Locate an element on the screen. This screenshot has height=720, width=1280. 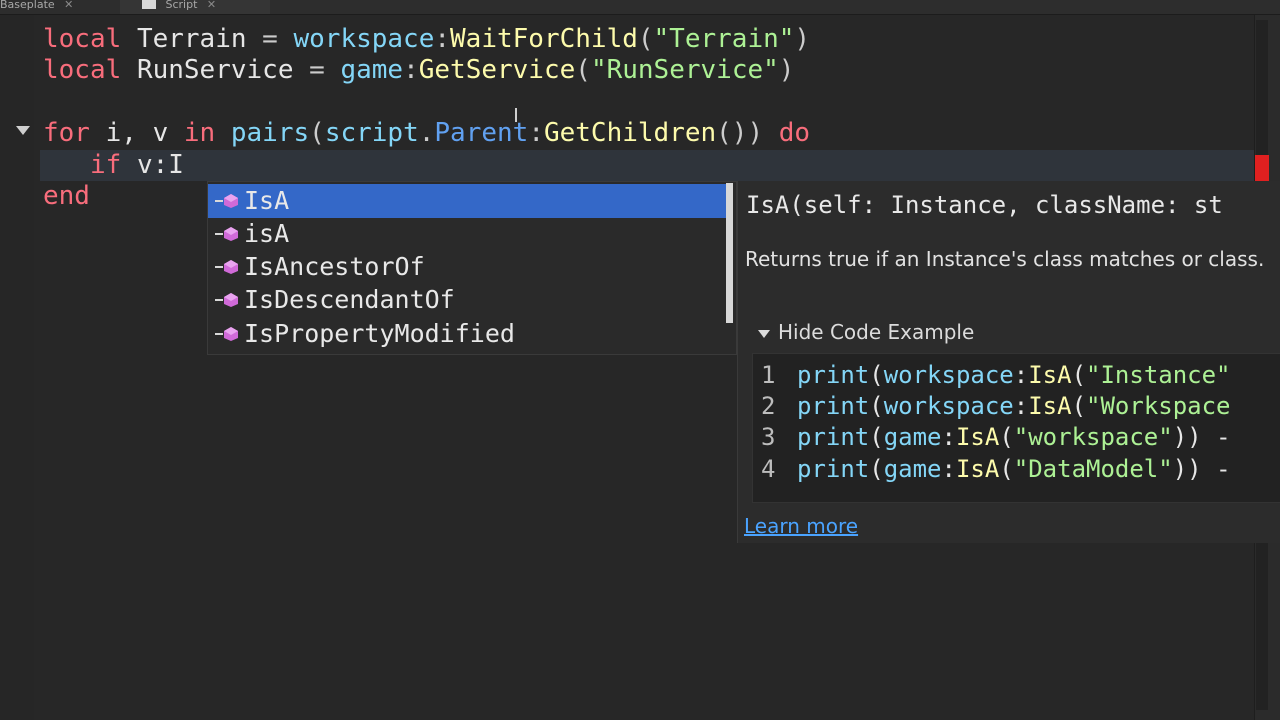
tab-baseplate: Baseplate ✕ is located at coordinates (56, 7).